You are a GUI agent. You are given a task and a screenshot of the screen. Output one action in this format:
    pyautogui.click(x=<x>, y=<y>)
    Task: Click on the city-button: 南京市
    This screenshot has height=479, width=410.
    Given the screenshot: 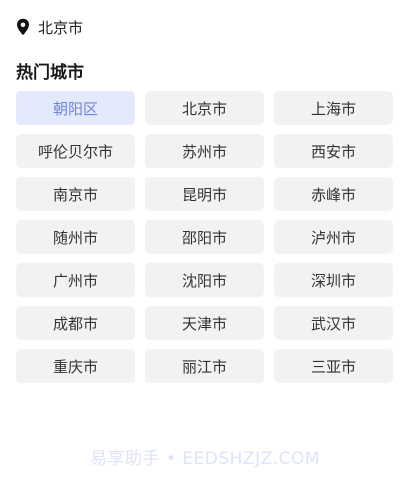 What is the action you would take?
    pyautogui.click(x=75, y=194)
    